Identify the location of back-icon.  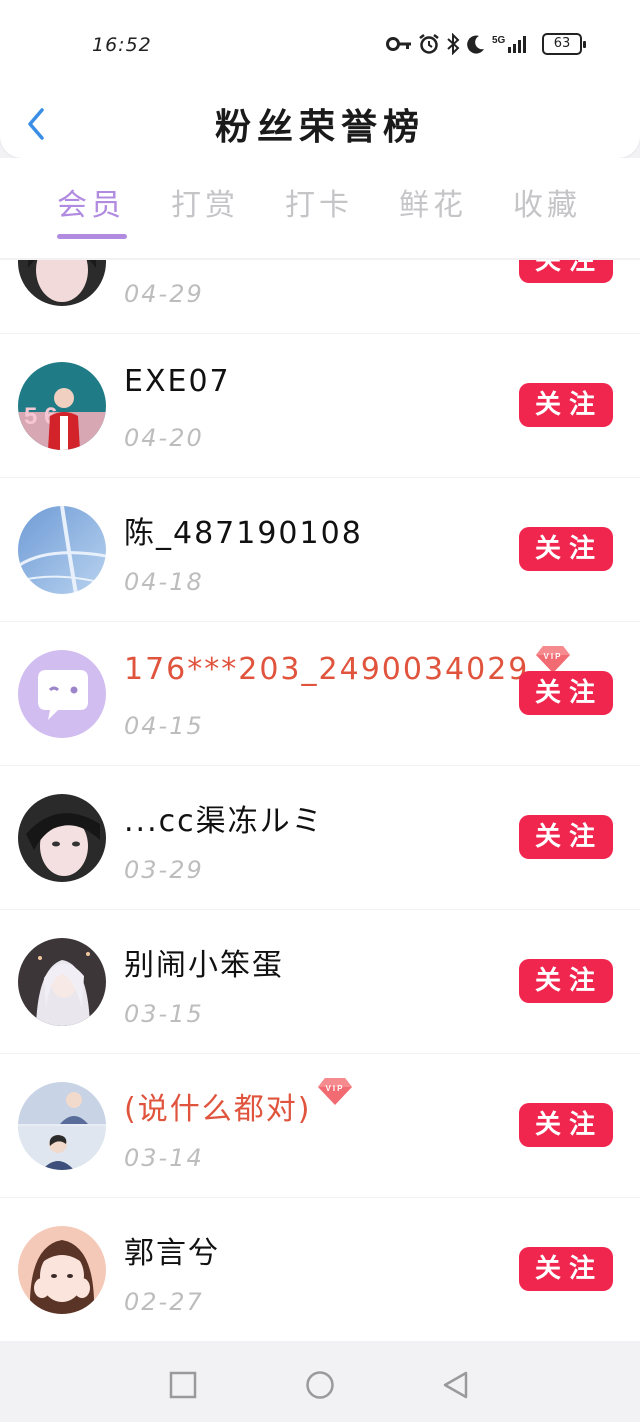
(455, 1385).